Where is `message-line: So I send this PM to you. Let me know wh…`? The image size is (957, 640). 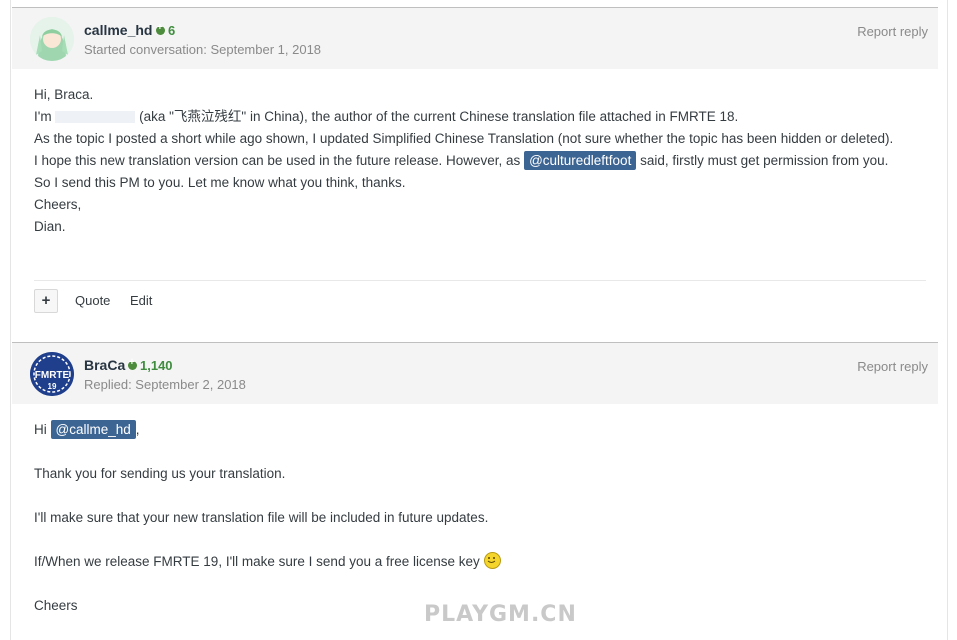
message-line: So I send this PM to you. Let me know wh… is located at coordinates (220, 182).